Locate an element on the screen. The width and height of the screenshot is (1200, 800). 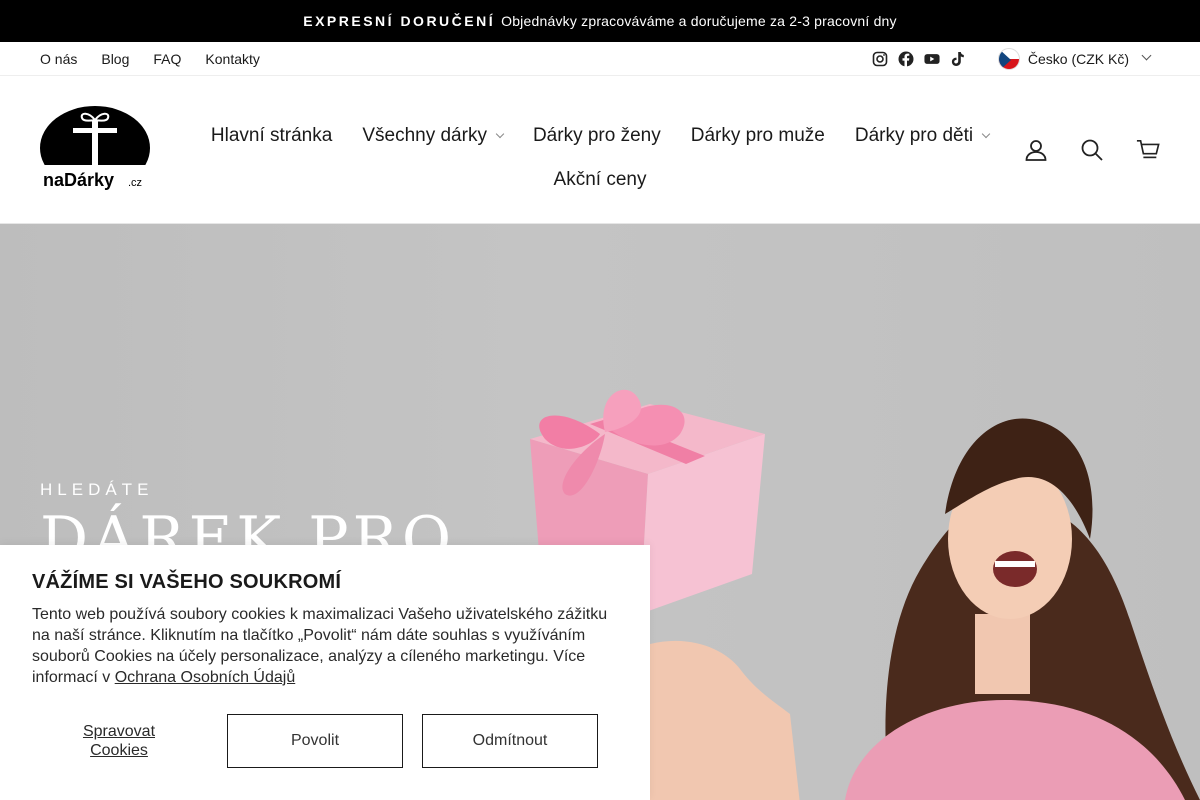
svg-text: .cz is located at coordinates (135, 183).